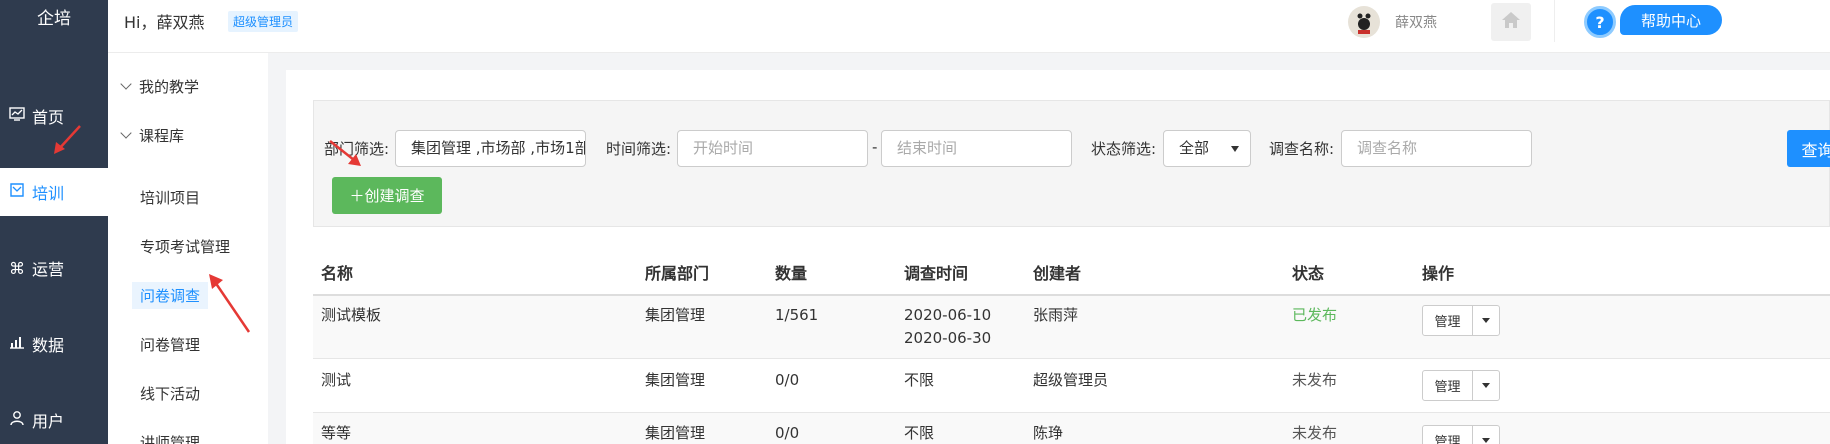  What do you see at coordinates (17, 116) in the screenshot?
I see `dashboard-icon` at bounding box center [17, 116].